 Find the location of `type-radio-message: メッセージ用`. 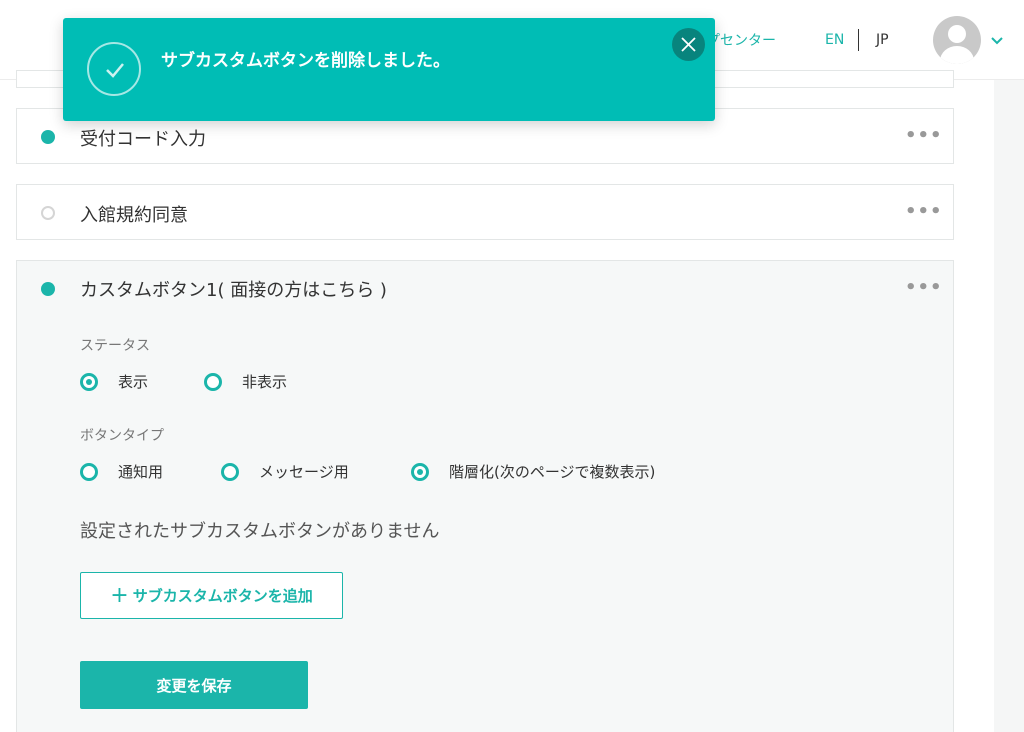

type-radio-message: メッセージ用 is located at coordinates (285, 471).